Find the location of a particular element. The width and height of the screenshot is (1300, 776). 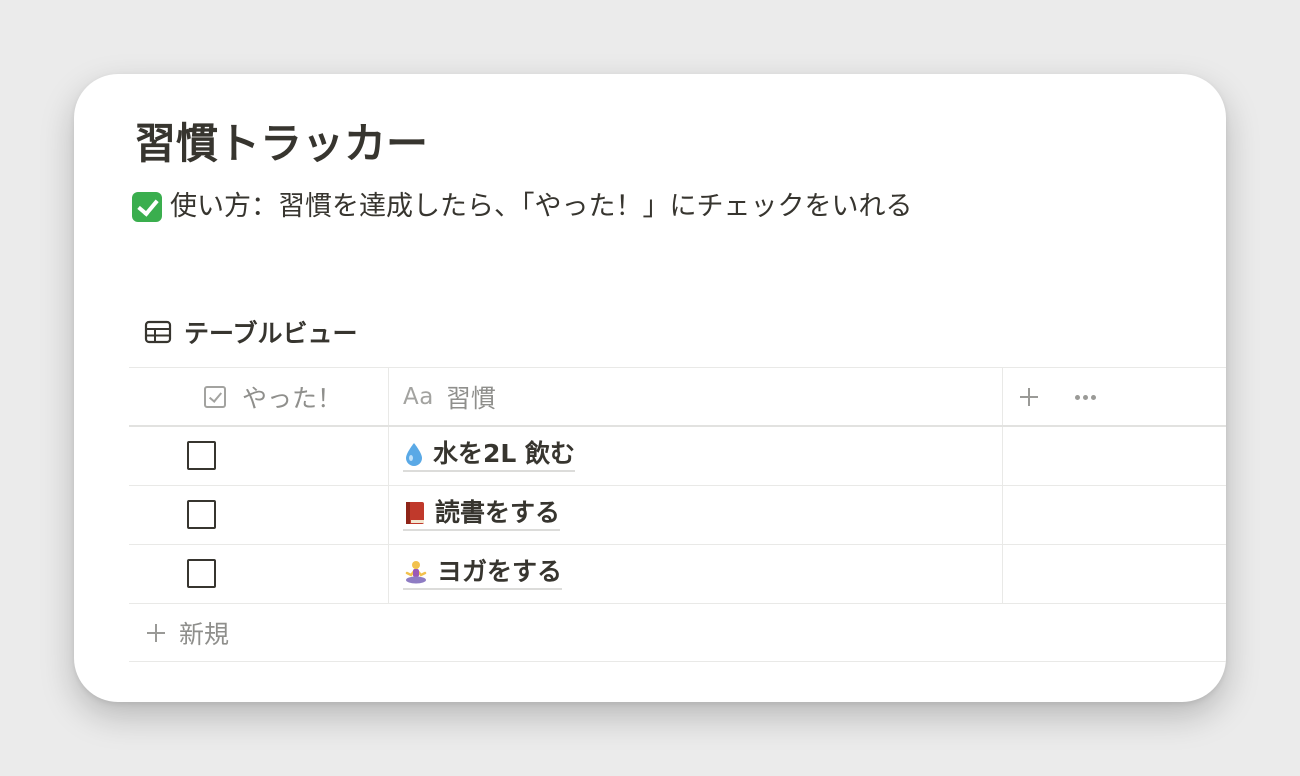

table-header: やった！ Aa 習慣 is located at coordinates (677, 397).